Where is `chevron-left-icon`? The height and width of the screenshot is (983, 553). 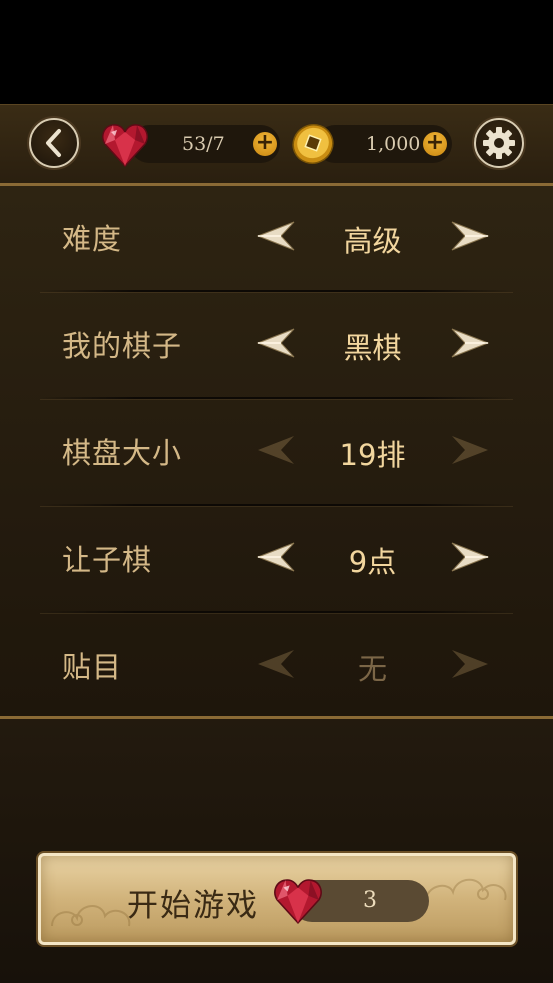
chevron-left-icon is located at coordinates (53, 143).